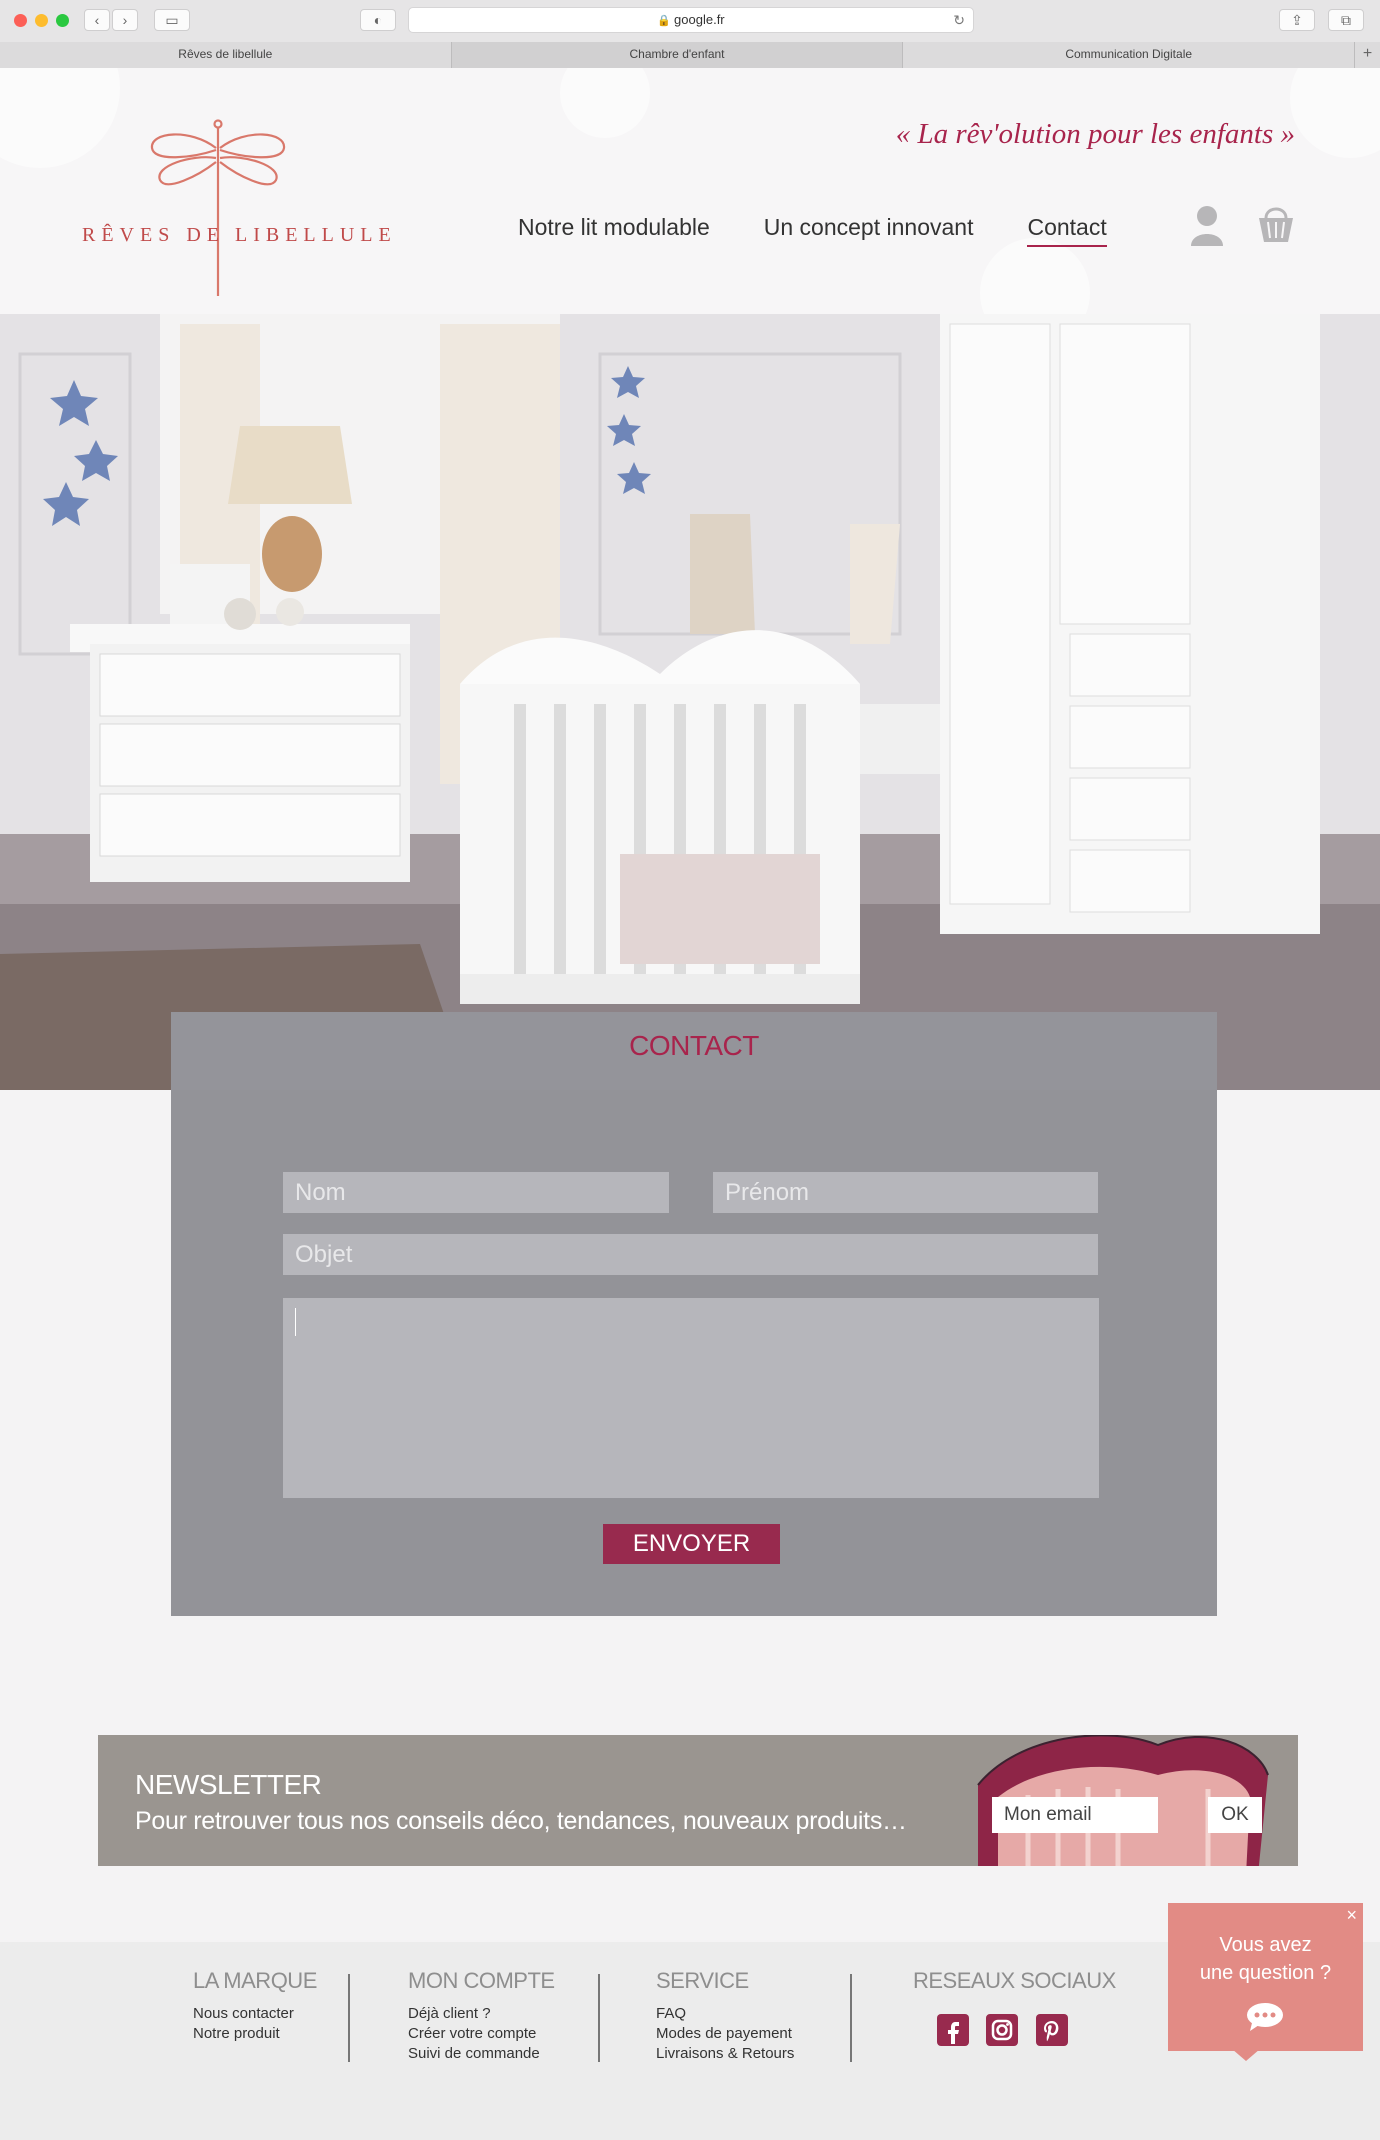 This screenshot has width=1380, height=2140. I want to click on message-textarea, so click(691, 1398).